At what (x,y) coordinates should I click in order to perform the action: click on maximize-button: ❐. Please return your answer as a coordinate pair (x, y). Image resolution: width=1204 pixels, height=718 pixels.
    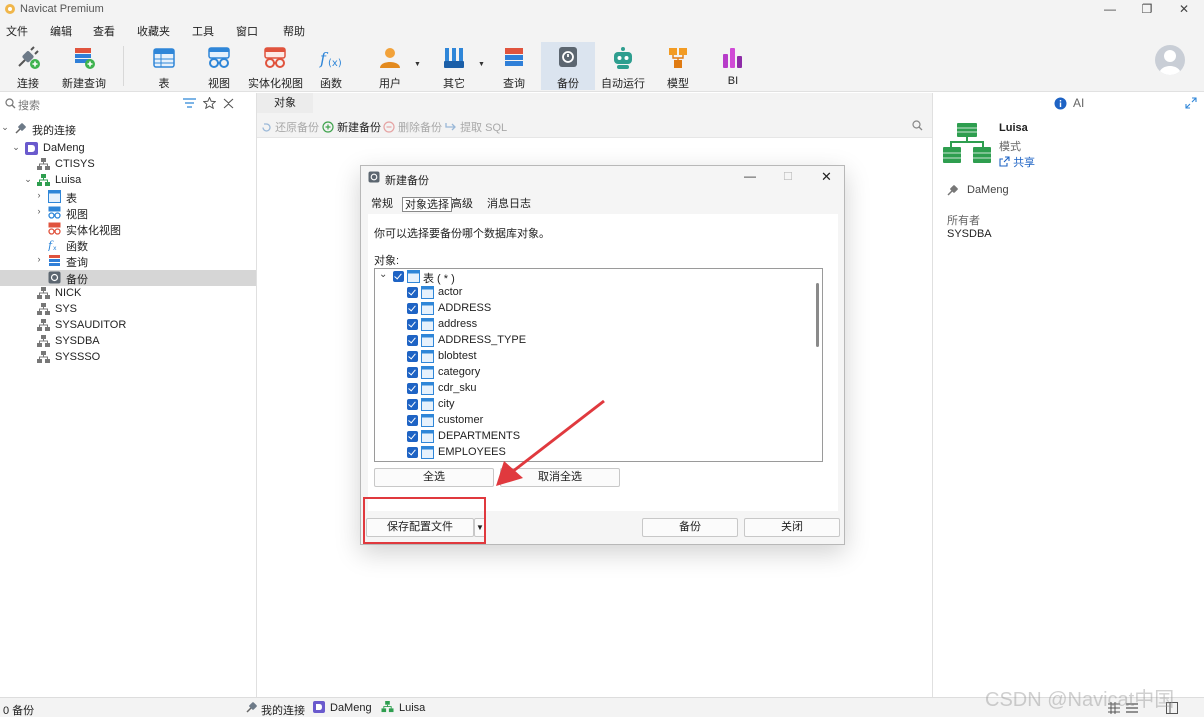
    Looking at the image, I should click on (1147, 10).